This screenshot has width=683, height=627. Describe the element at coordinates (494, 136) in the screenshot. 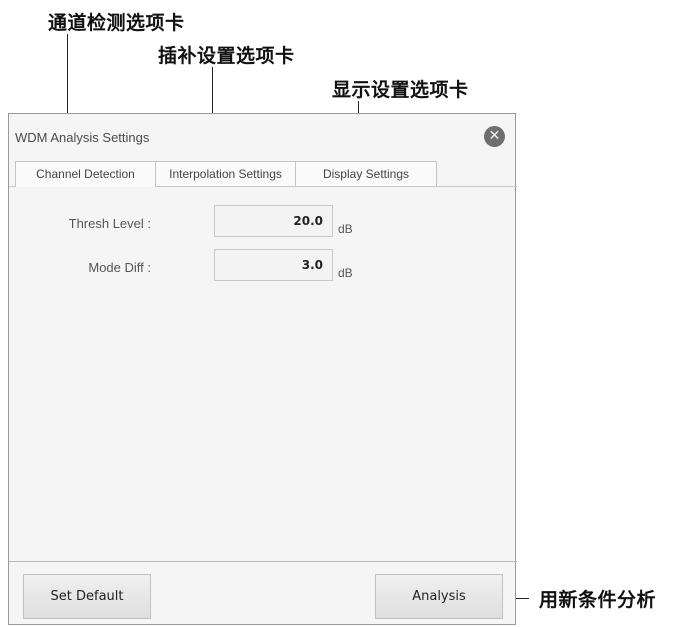

I see `close-icon: ✕` at that location.